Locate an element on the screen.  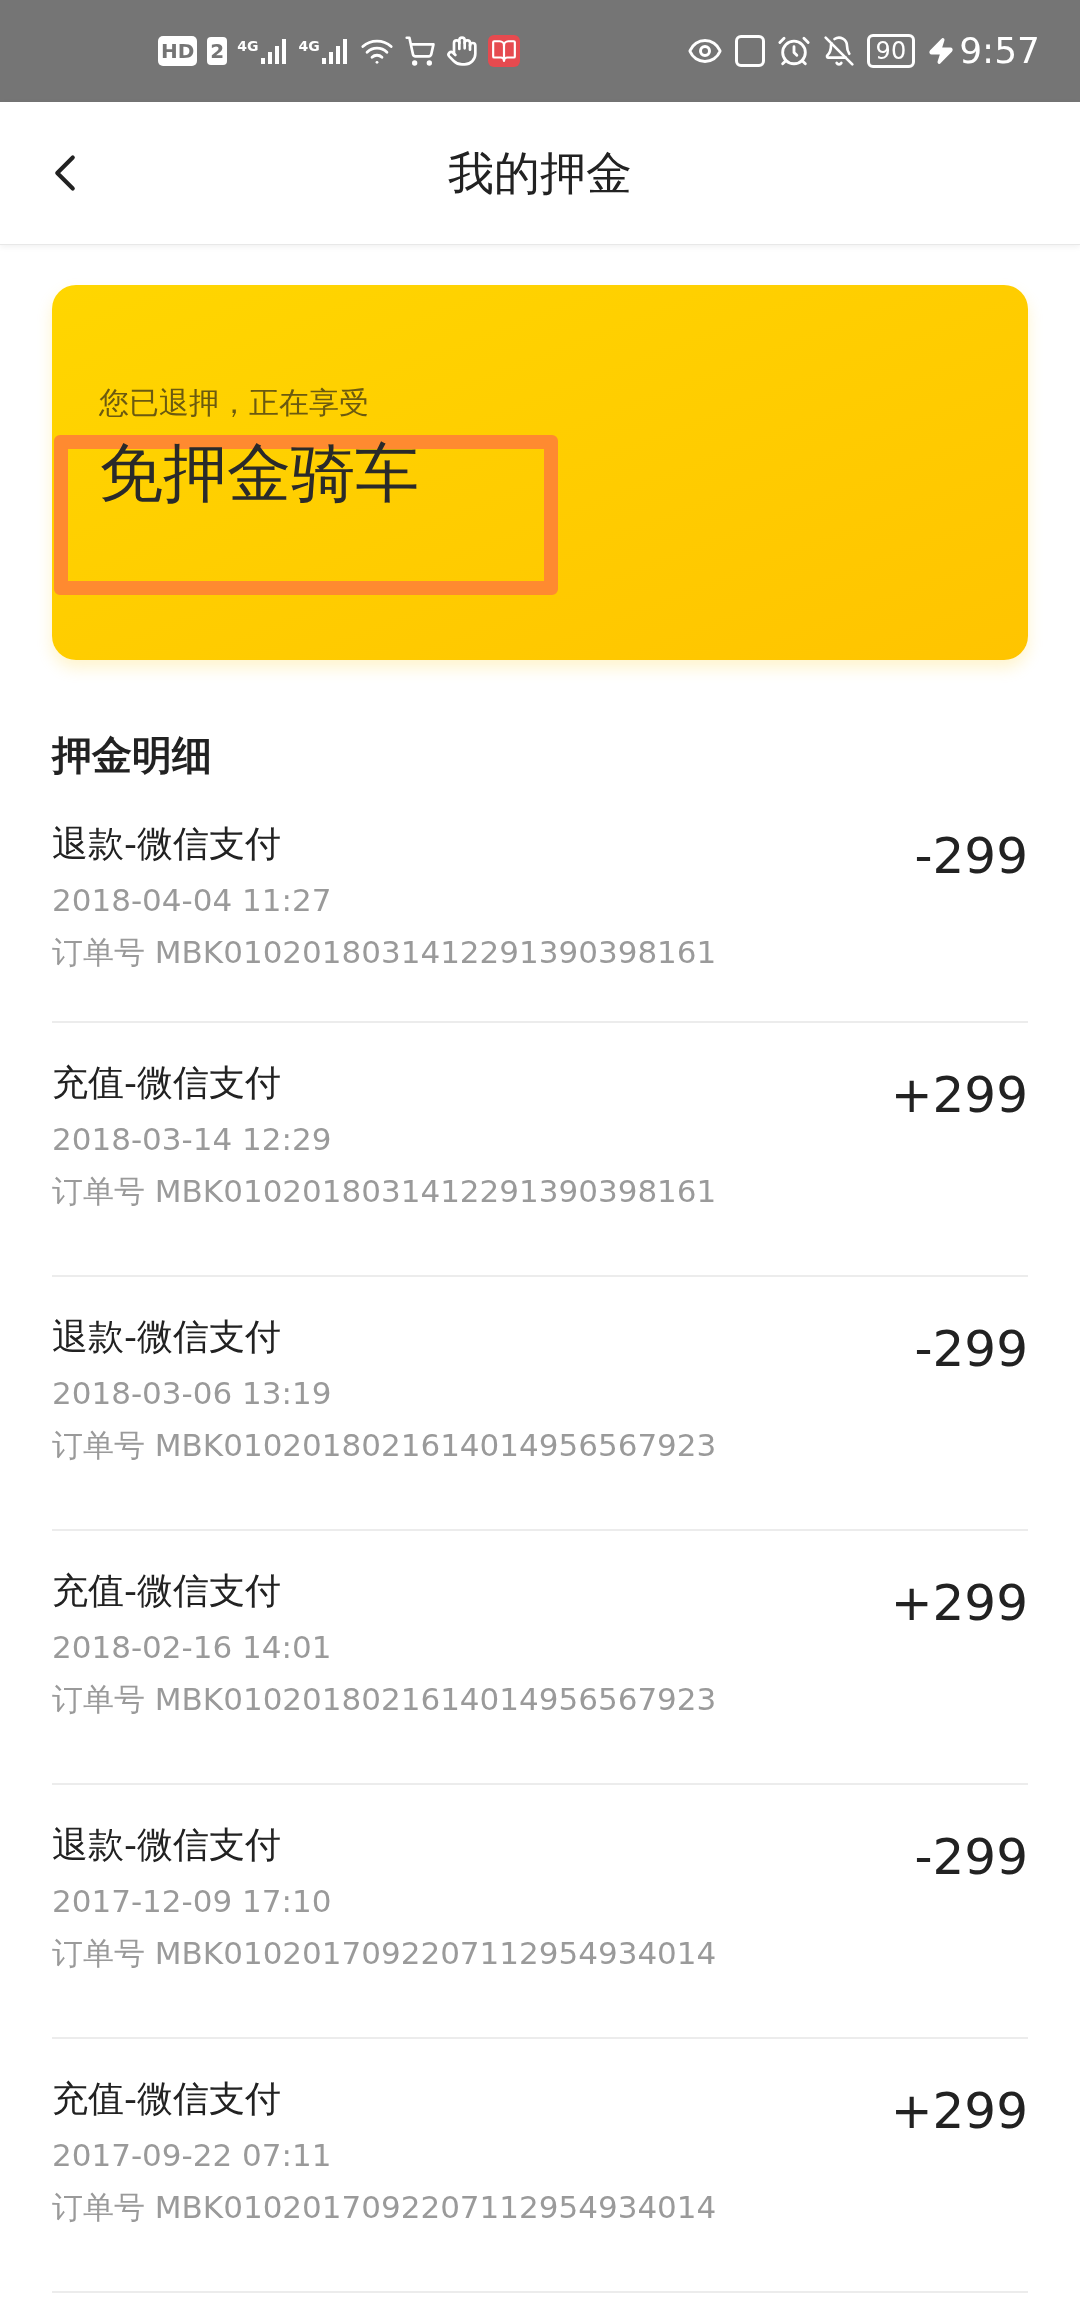
book-icon is located at coordinates (503, 51).